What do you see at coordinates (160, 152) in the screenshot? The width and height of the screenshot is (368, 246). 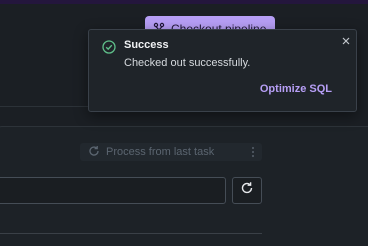 I see `process-from-last-task-label: Process from last task` at bounding box center [160, 152].